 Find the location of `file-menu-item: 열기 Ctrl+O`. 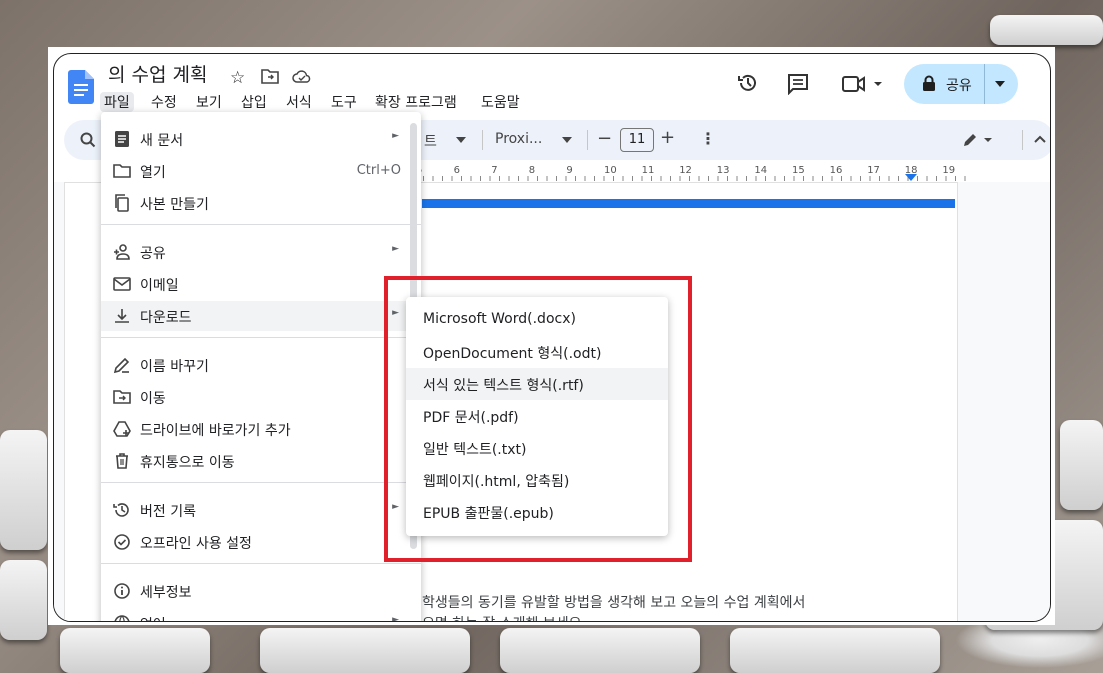

file-menu-item: 열기 Ctrl+O is located at coordinates (261, 171).